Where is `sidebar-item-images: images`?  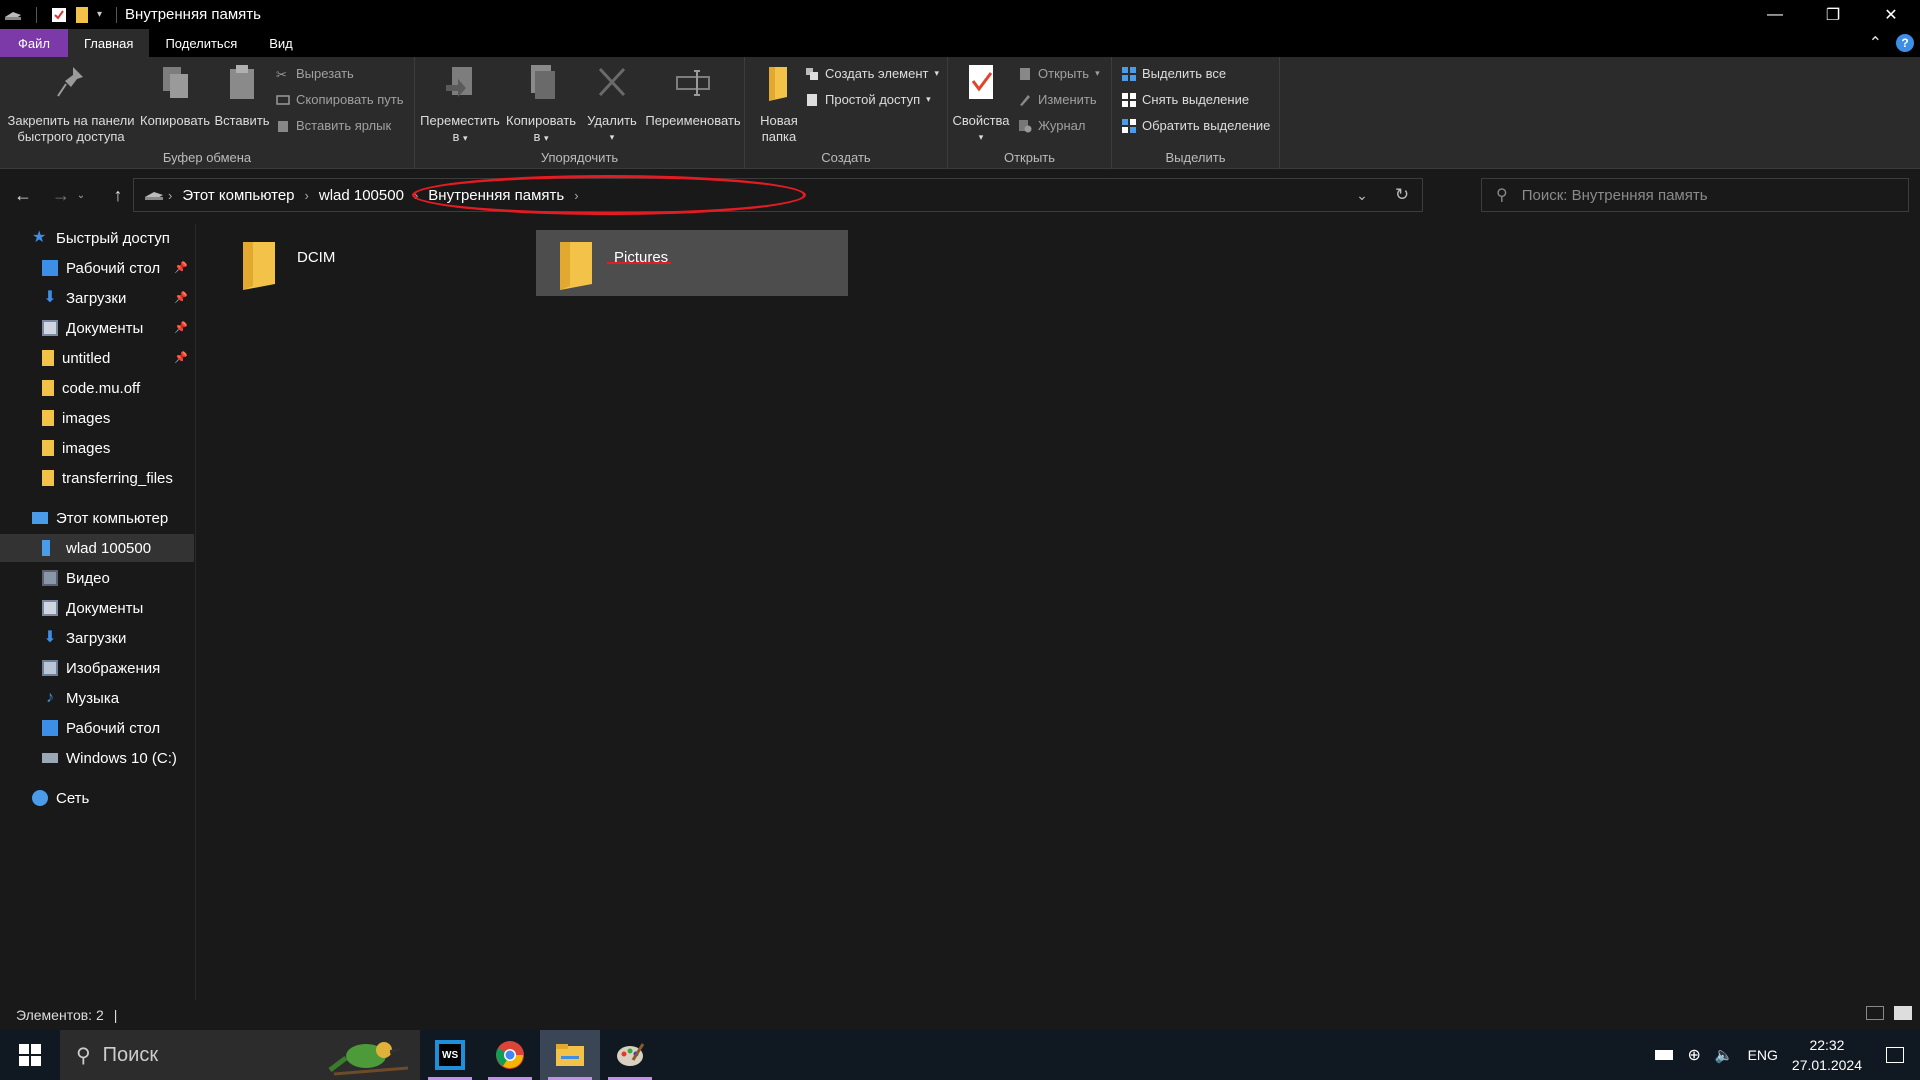 sidebar-item-images: images is located at coordinates (97, 418).